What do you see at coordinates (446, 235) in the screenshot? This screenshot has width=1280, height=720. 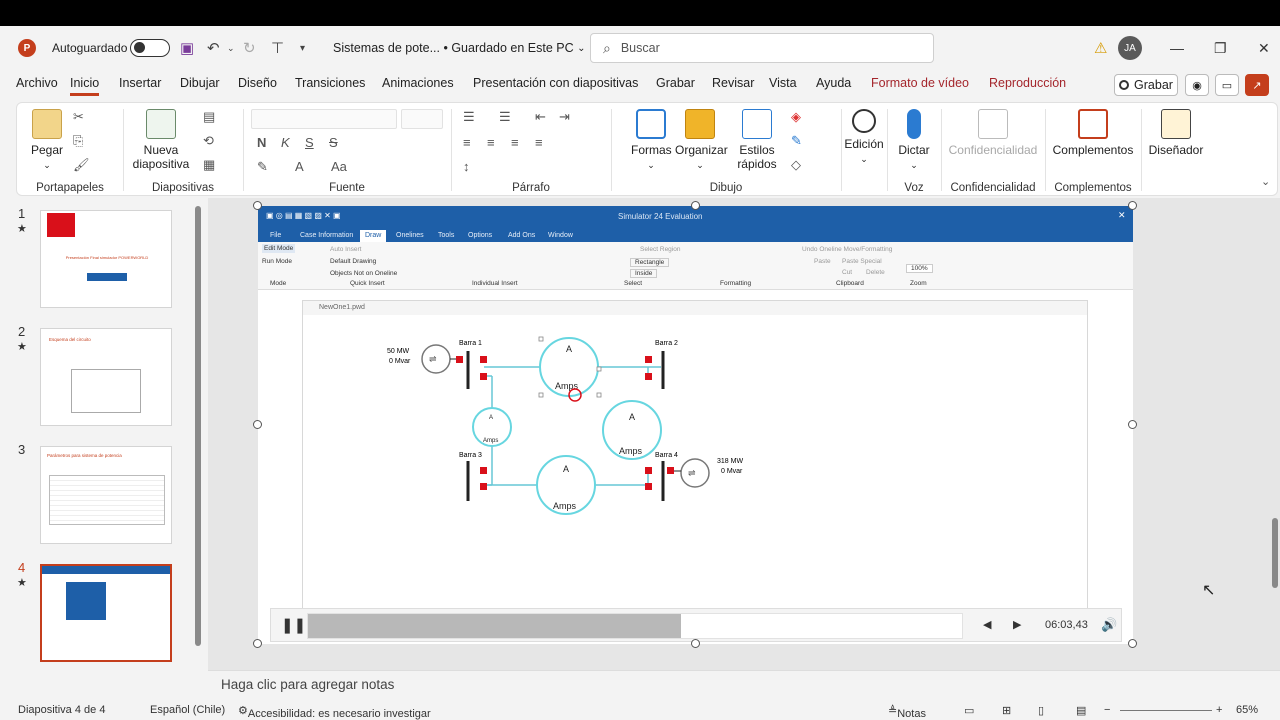 I see `sim-tab-tools: Tools` at bounding box center [446, 235].